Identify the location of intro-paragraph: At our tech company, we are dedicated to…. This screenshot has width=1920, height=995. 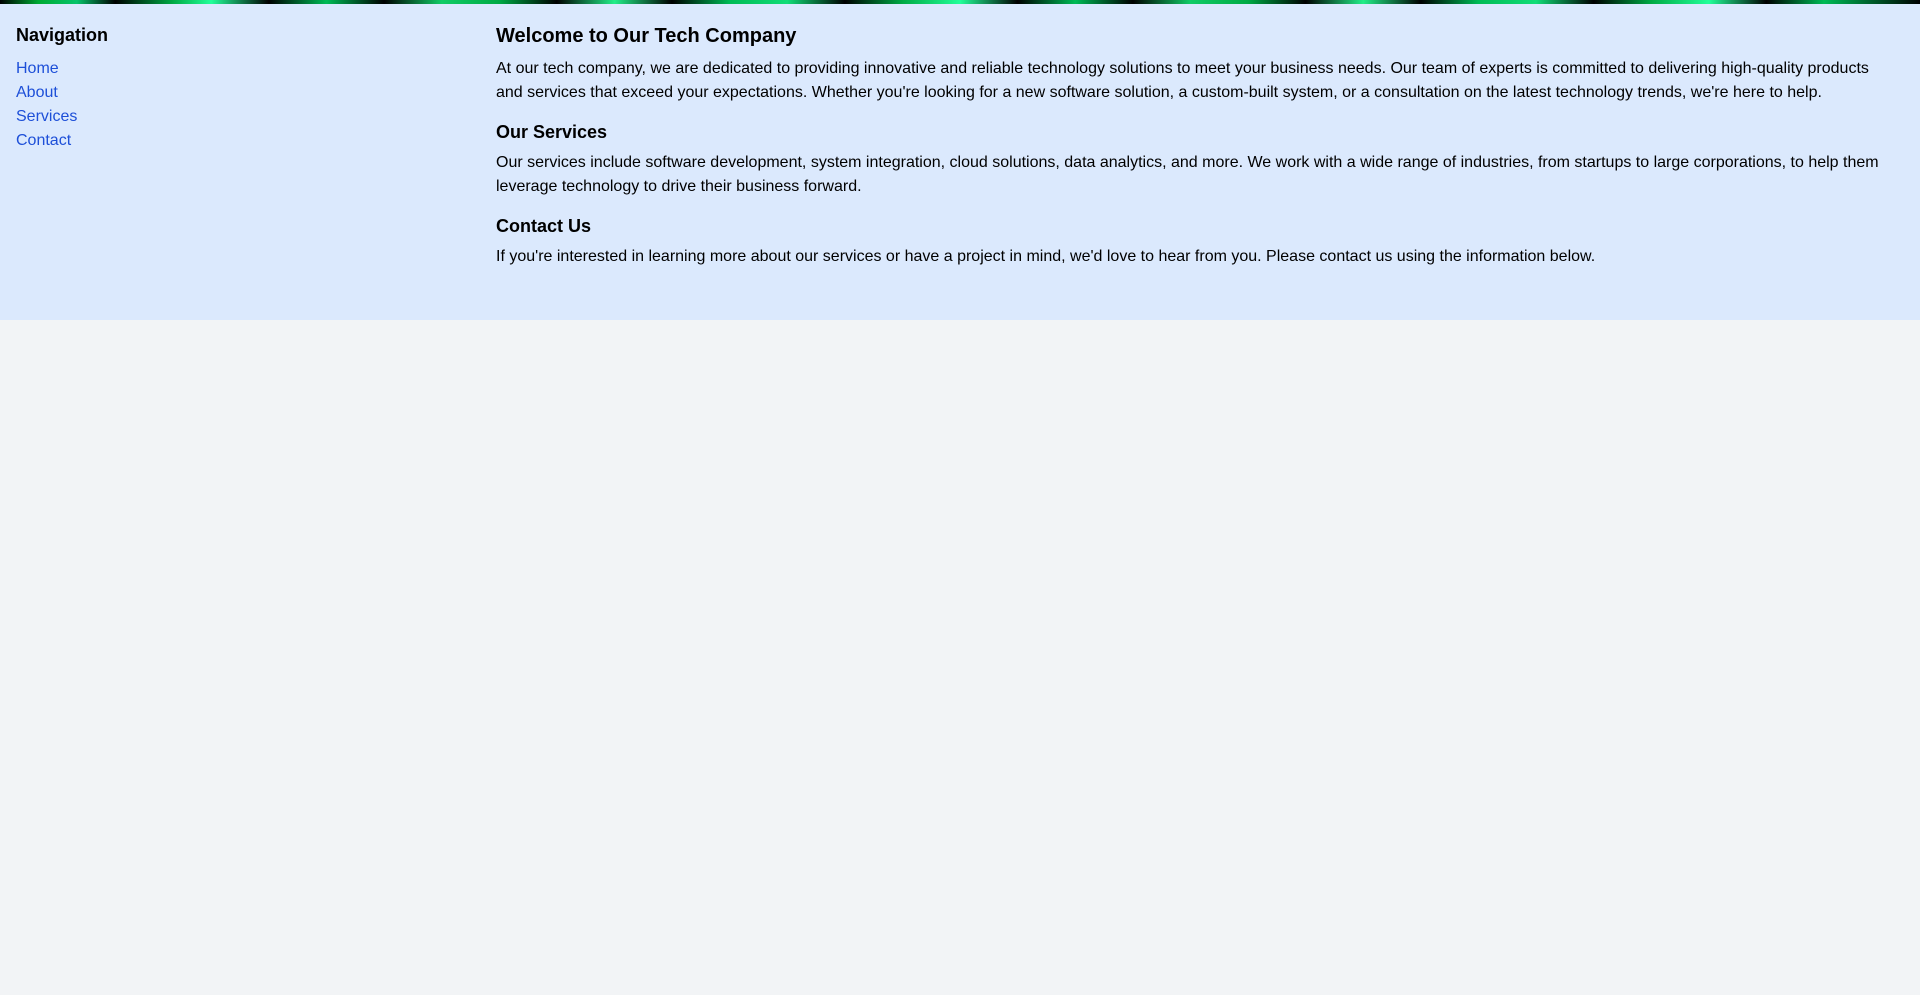
(1182, 80).